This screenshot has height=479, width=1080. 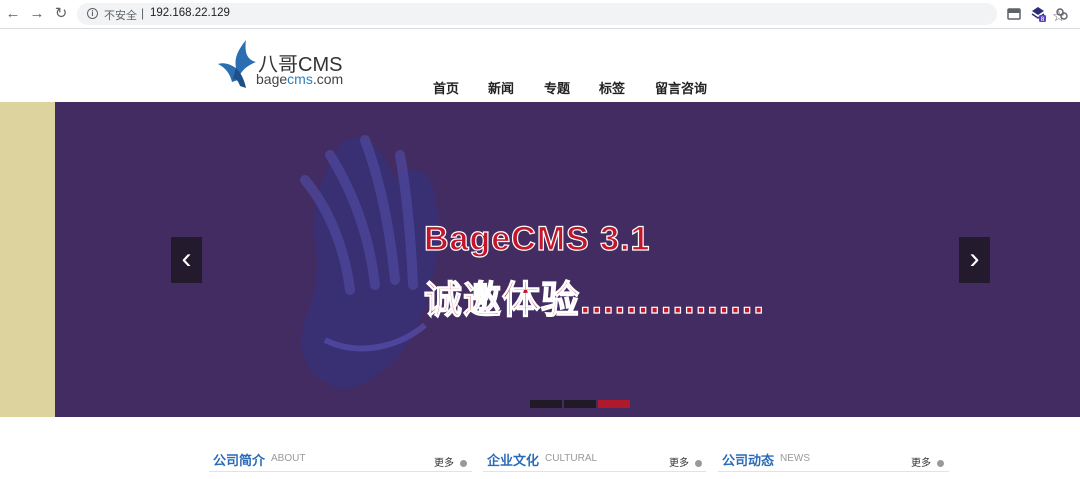 I want to click on banner-side-strip, so click(x=27, y=259).